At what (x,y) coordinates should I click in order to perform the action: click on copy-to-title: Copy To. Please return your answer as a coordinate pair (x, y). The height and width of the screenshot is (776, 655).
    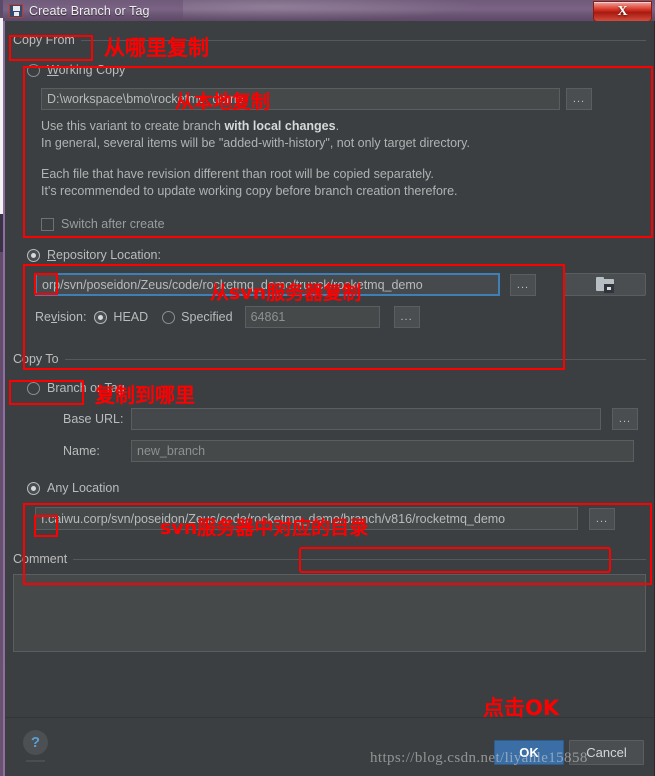
    Looking at the image, I should click on (36, 359).